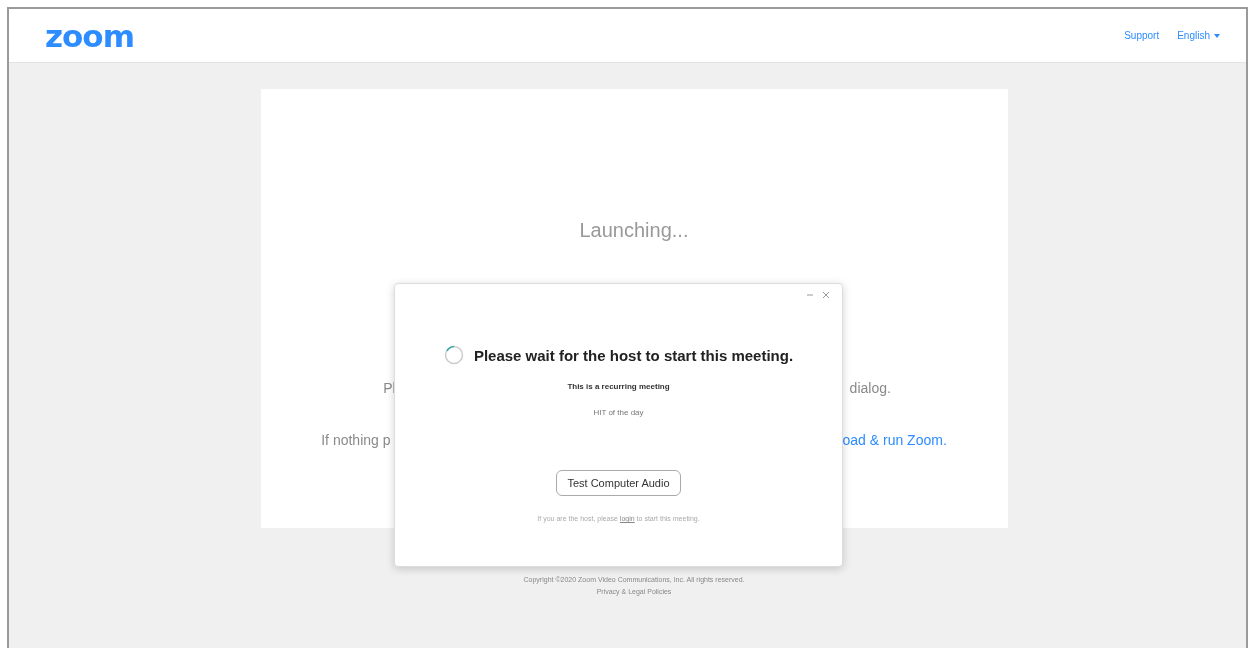 The image size is (1250, 648). What do you see at coordinates (1198, 35) in the screenshot?
I see `language-dropdown: English` at bounding box center [1198, 35].